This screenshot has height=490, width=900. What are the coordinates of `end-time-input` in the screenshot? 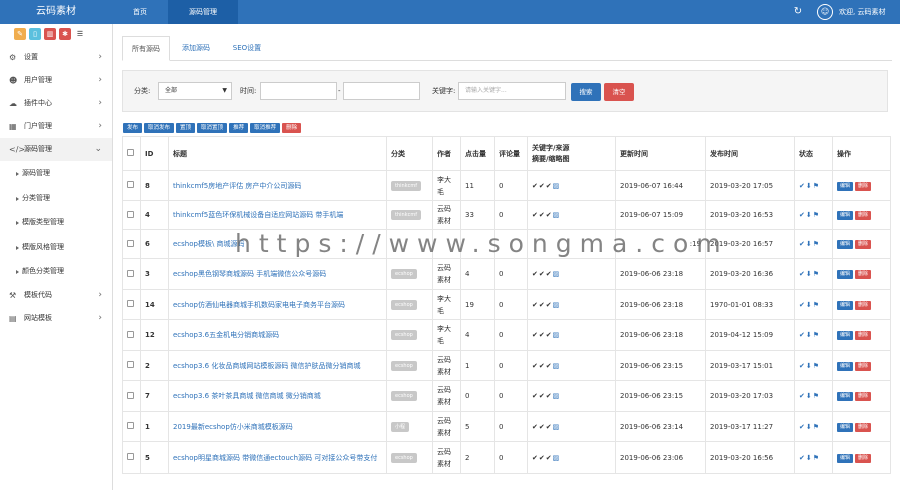 It's located at (381, 91).